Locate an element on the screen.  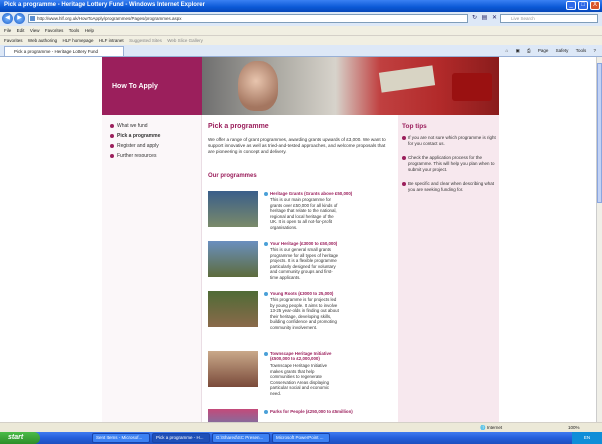
programme-link: Parks for People (£250,000 to £5million) is located at coordinates (311, 411).